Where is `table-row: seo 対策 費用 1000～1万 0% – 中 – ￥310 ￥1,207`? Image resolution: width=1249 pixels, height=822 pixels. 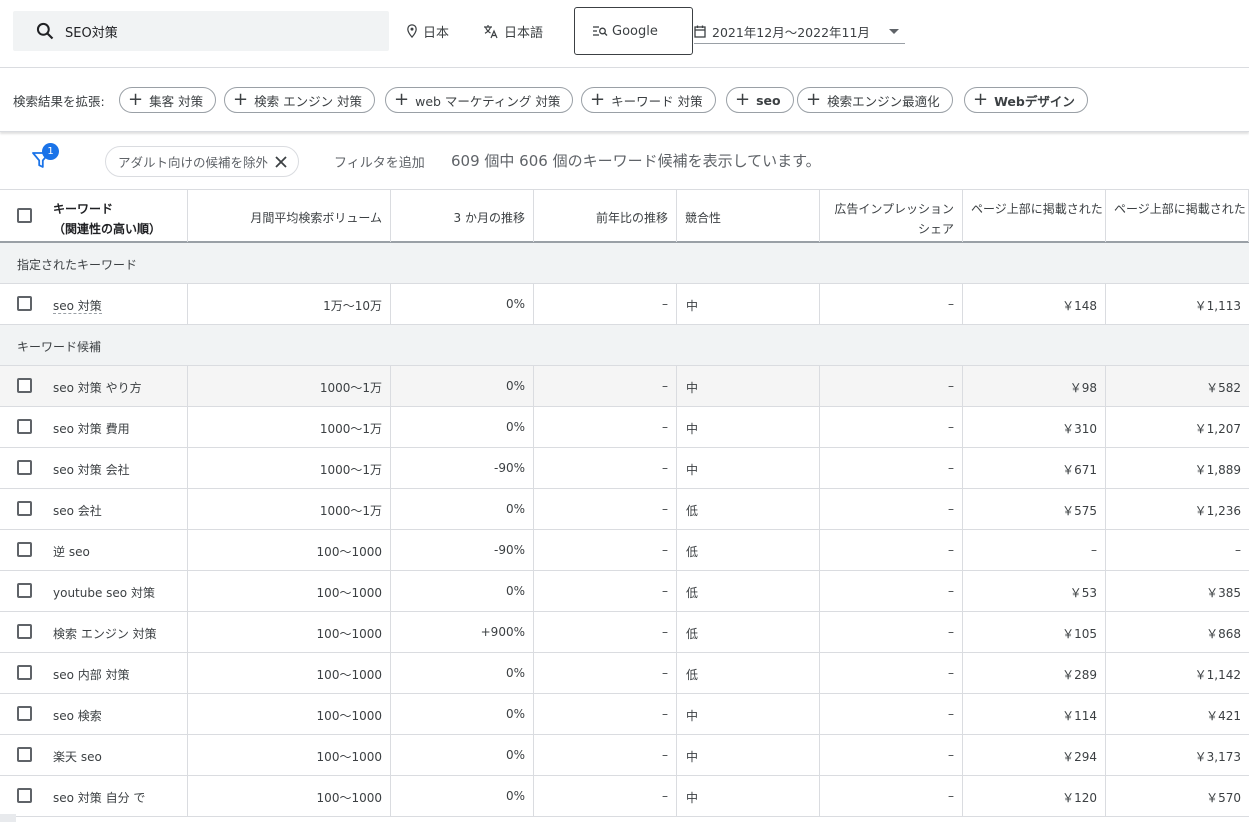
table-row: seo 対策 費用 1000～1万 0% – 中 – ￥310 ￥1,207 is located at coordinates (624, 427).